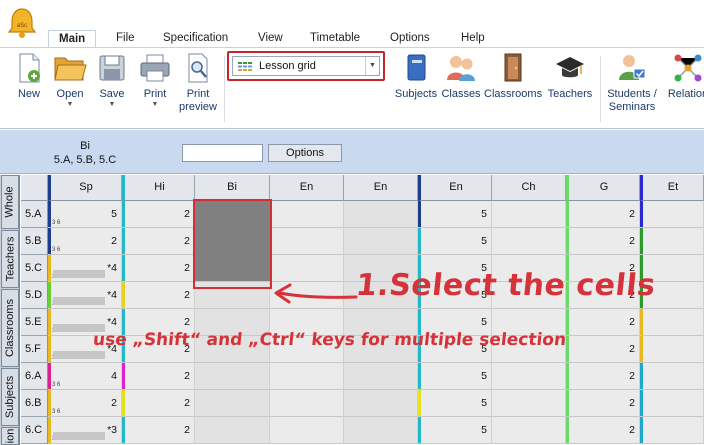 This screenshot has height=445, width=704. I want to click on row-header-5.f: 5.F, so click(34, 349).